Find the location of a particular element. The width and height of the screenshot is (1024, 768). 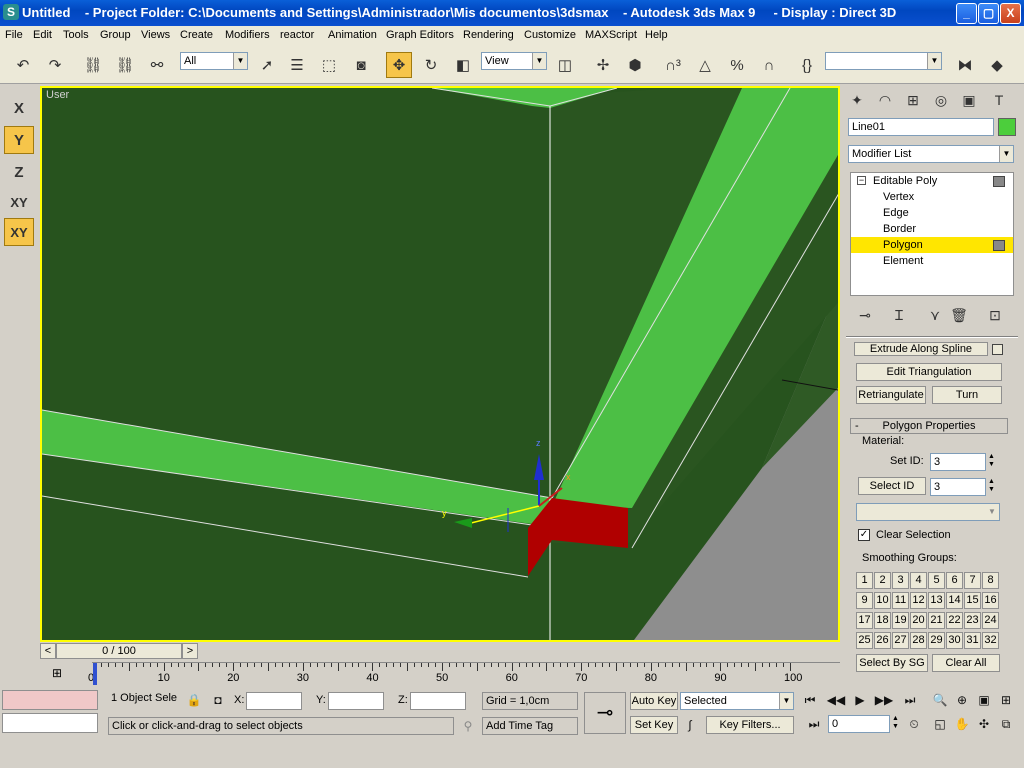

smoothing-group-button: 19 is located at coordinates (900, 620).